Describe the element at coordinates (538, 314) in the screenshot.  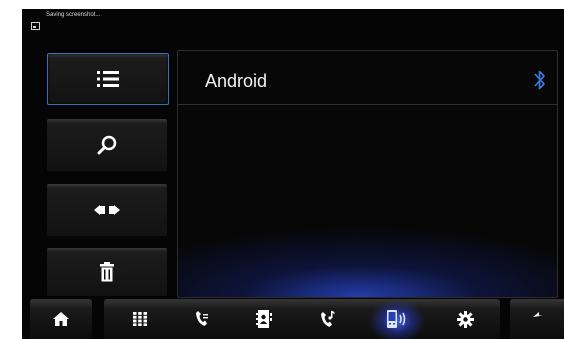
I see `back-icon` at that location.